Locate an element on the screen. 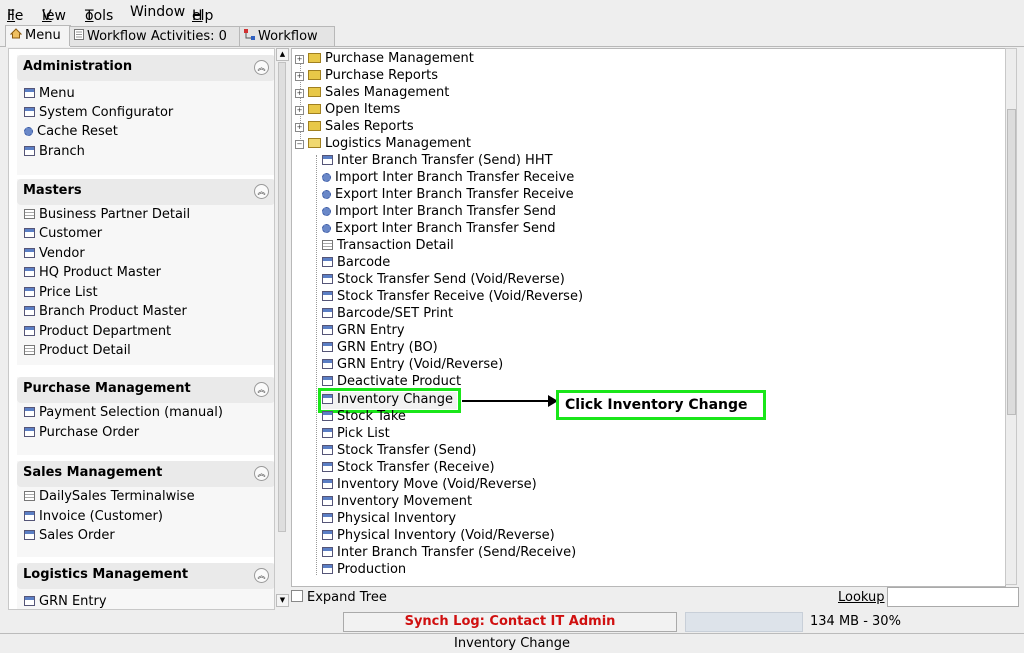  tree-item-ibt-send-receive: Inter Branch Transfer (Send/Receive) is located at coordinates (449, 553).